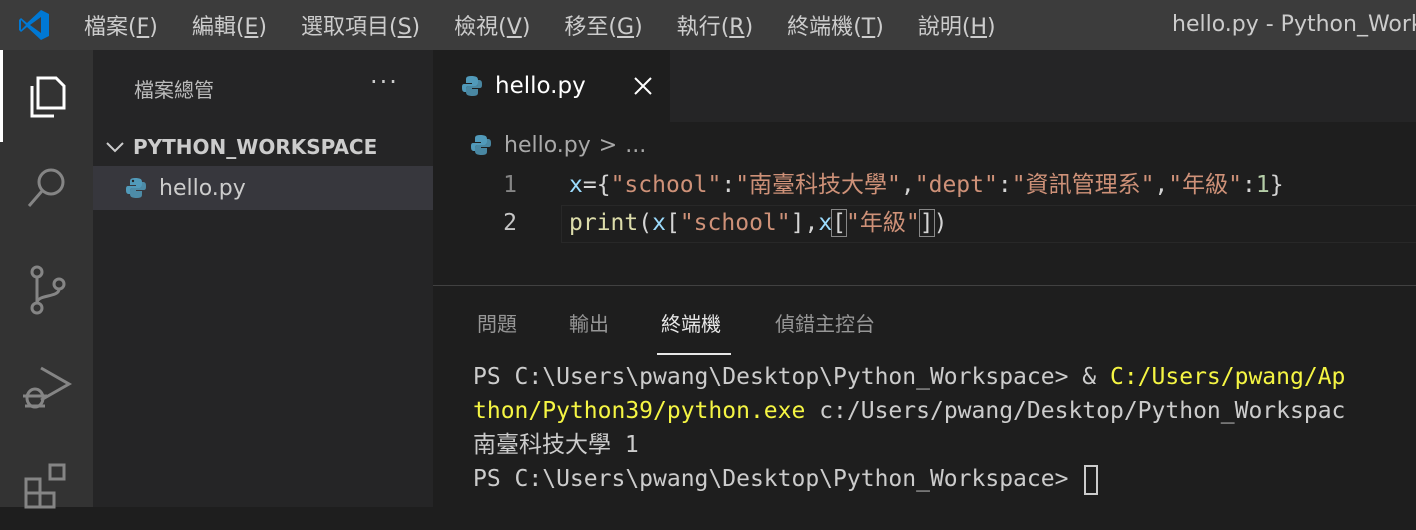 This screenshot has width=1416, height=530. What do you see at coordinates (547, 145) in the screenshot?
I see `breadcrumb-file: hello.py` at bounding box center [547, 145].